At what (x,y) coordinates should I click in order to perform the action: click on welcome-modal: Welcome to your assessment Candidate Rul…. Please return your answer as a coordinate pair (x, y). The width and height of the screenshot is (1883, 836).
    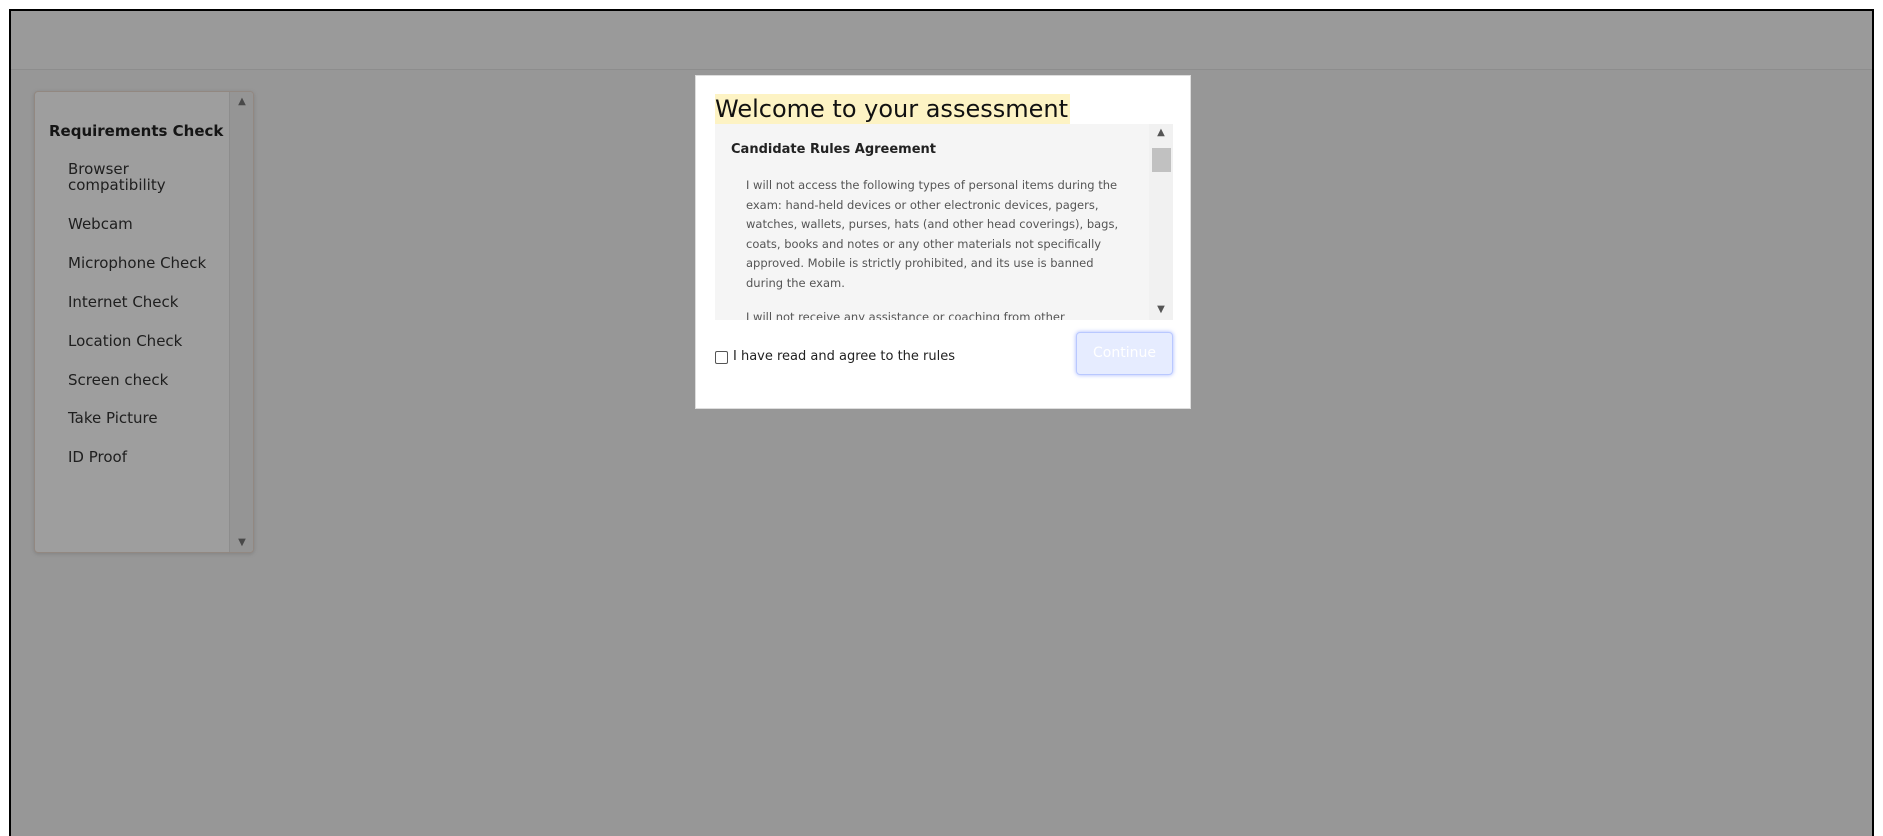
    Looking at the image, I should click on (943, 242).